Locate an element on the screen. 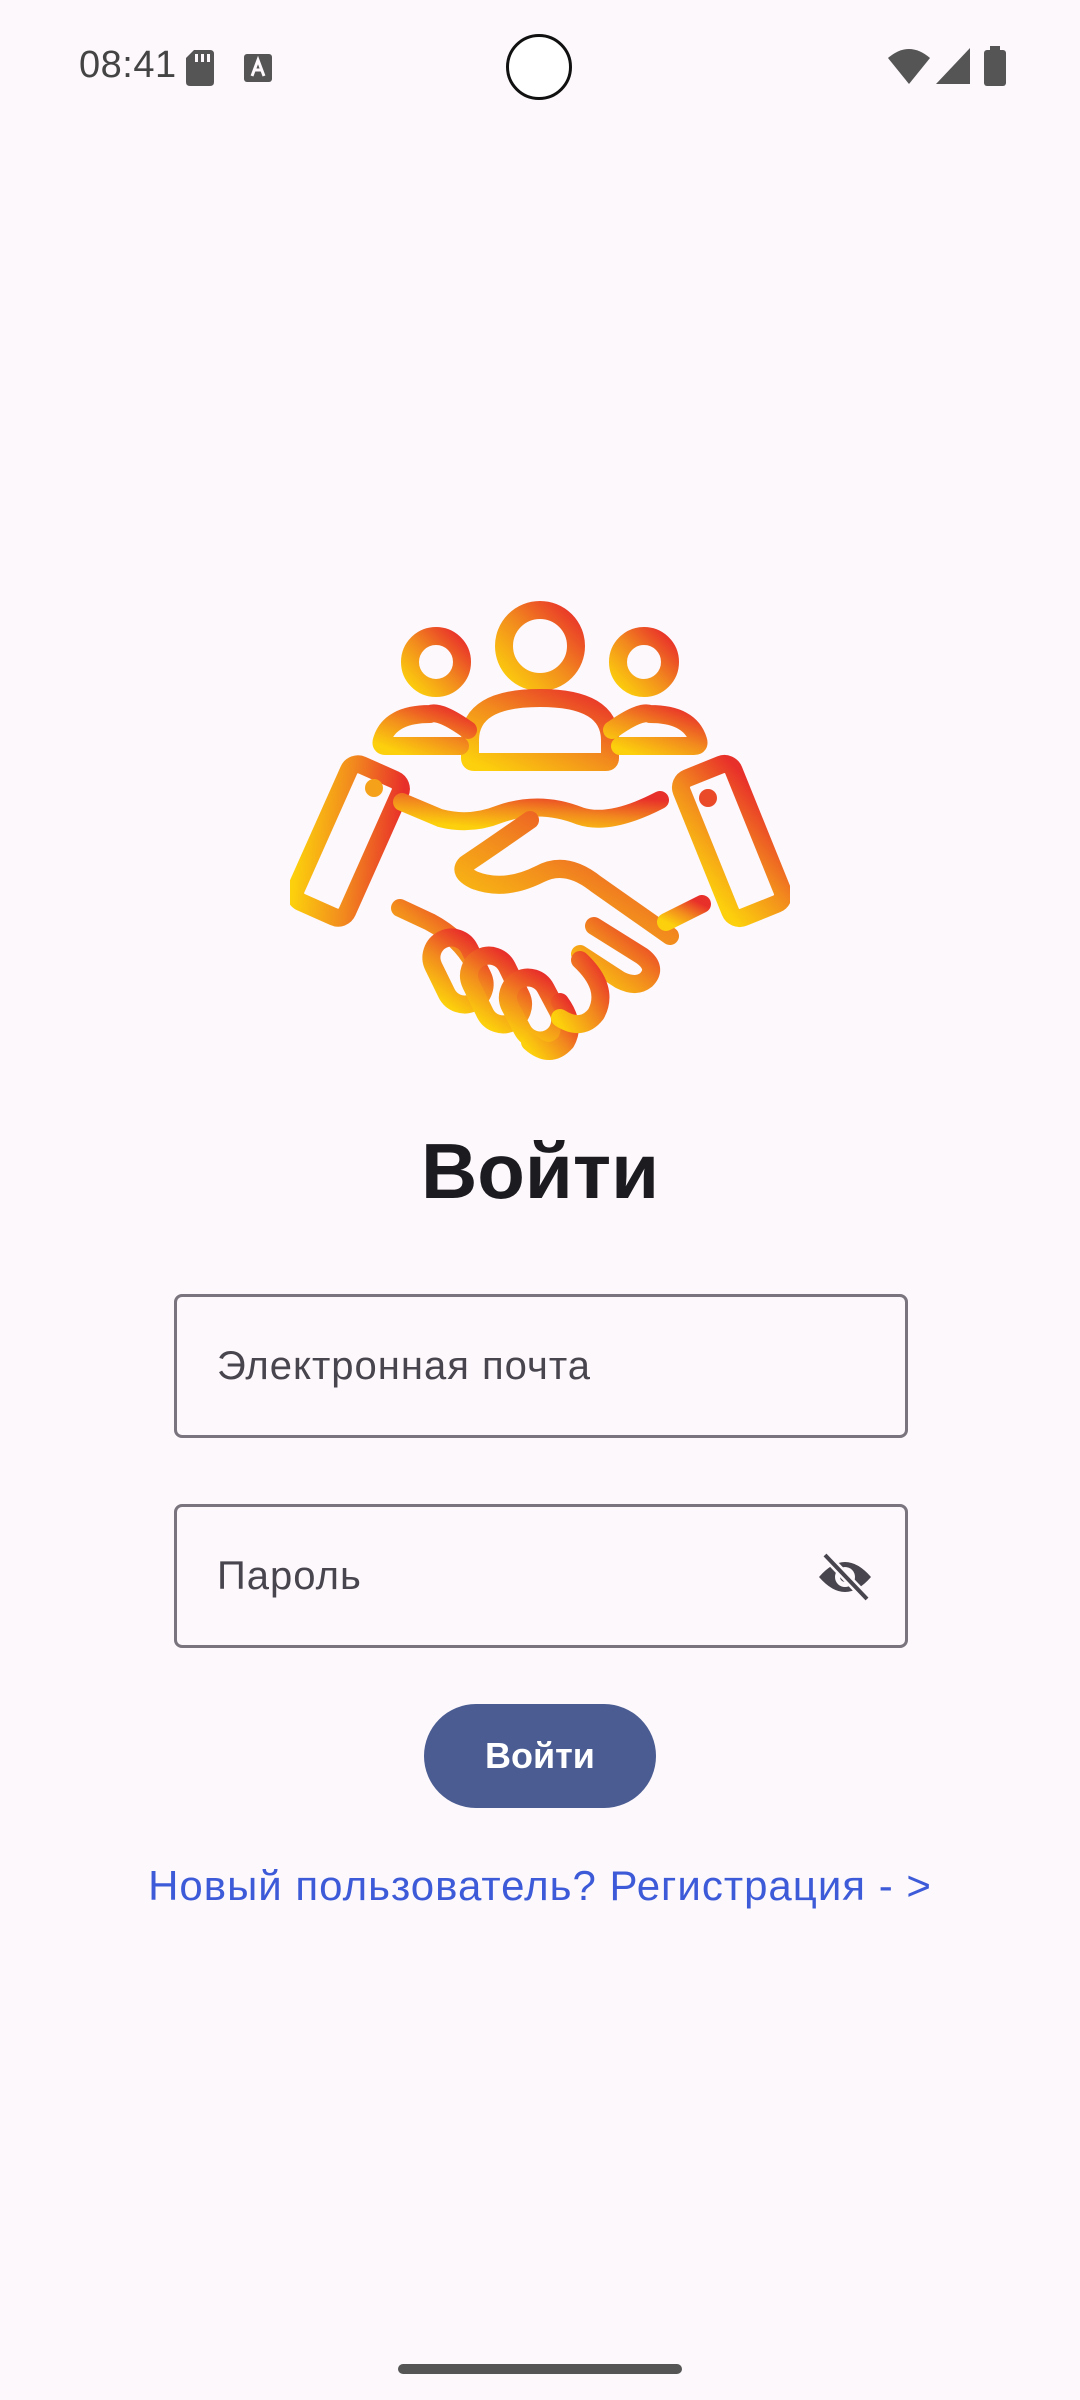 The height and width of the screenshot is (2400, 1080). email-placeholder: Электронная почта is located at coordinates (404, 1366).